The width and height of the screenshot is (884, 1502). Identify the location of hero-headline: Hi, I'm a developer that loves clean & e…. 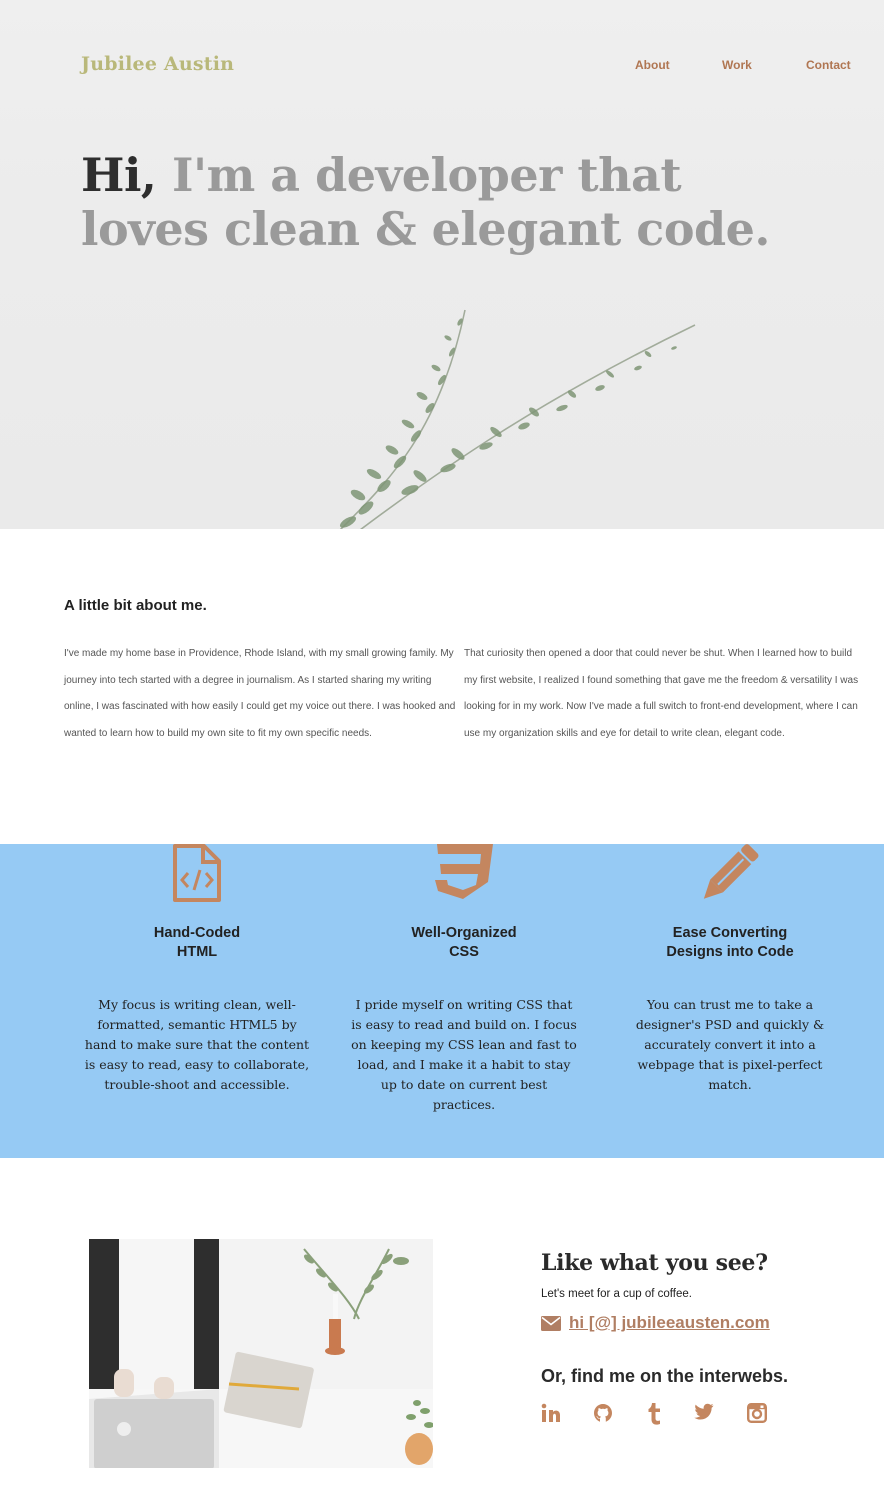
(431, 202).